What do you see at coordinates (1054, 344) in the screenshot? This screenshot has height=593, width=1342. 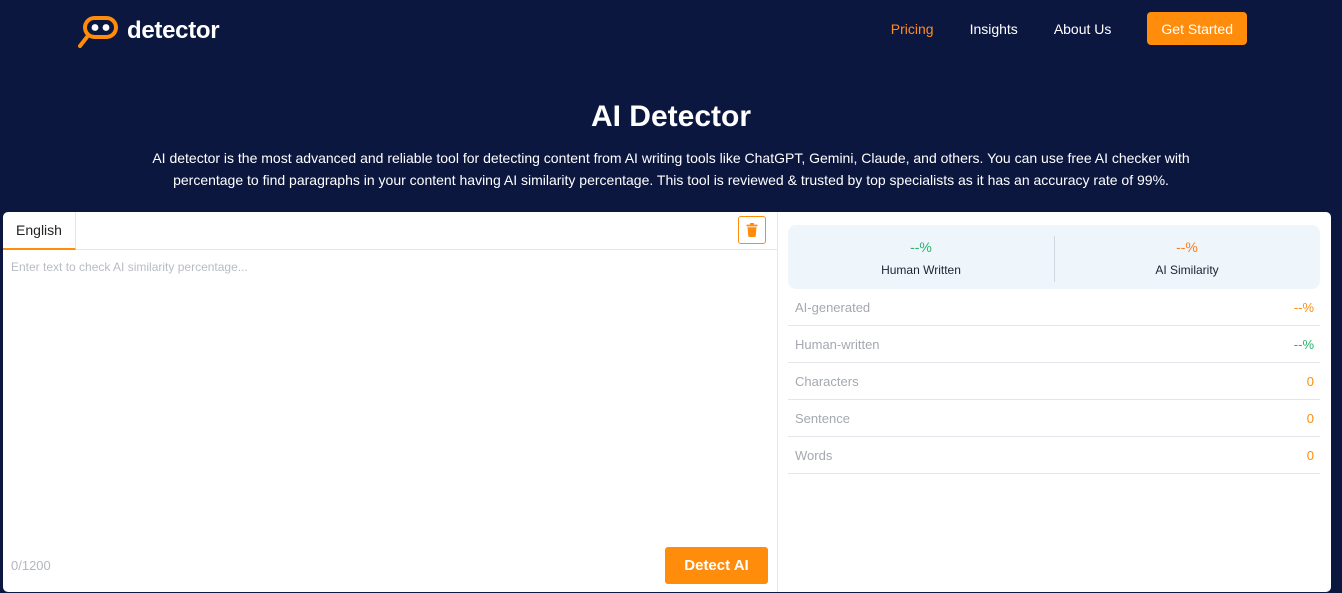 I see `stat-row-human-written: Human-written --%` at bounding box center [1054, 344].